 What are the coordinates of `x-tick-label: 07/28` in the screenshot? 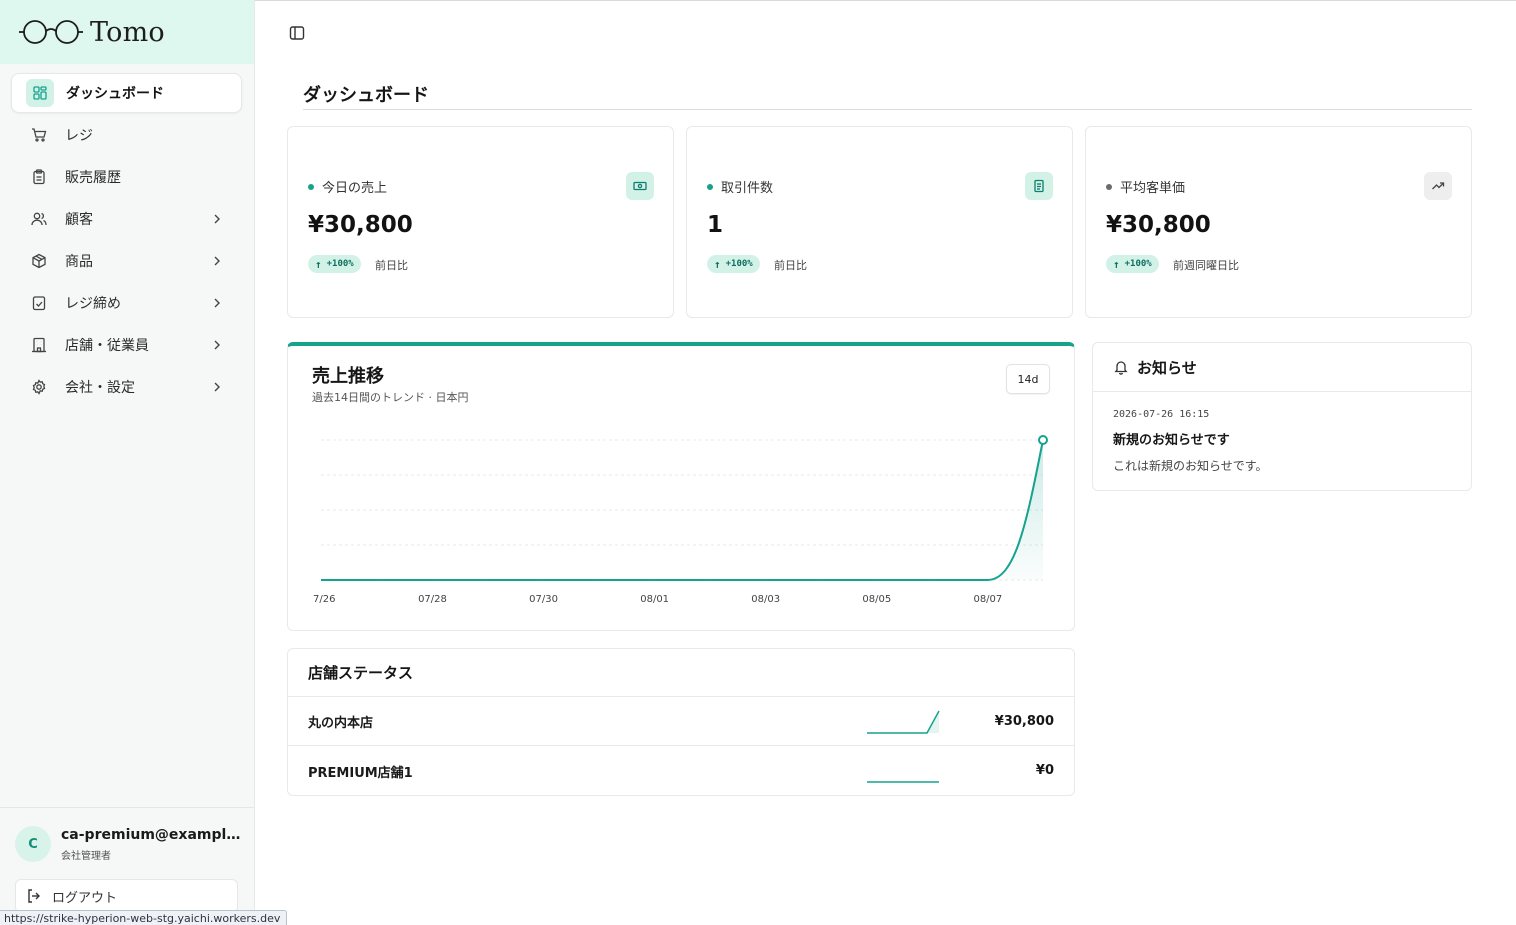 It's located at (432, 599).